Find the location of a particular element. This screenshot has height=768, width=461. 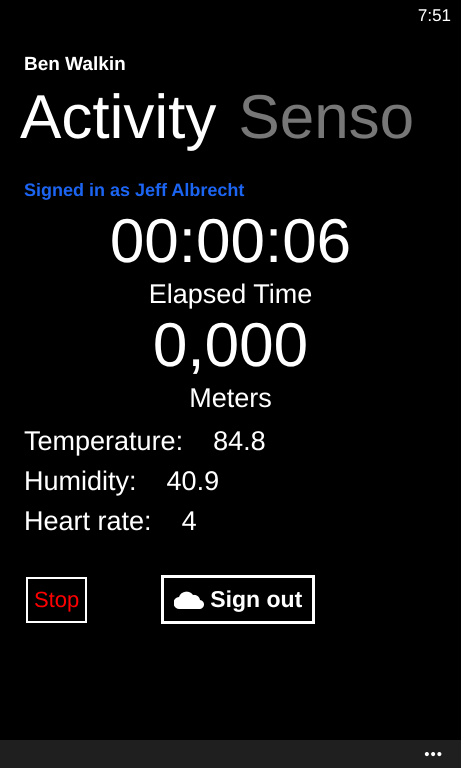

reading-value: 84.8 is located at coordinates (239, 441).